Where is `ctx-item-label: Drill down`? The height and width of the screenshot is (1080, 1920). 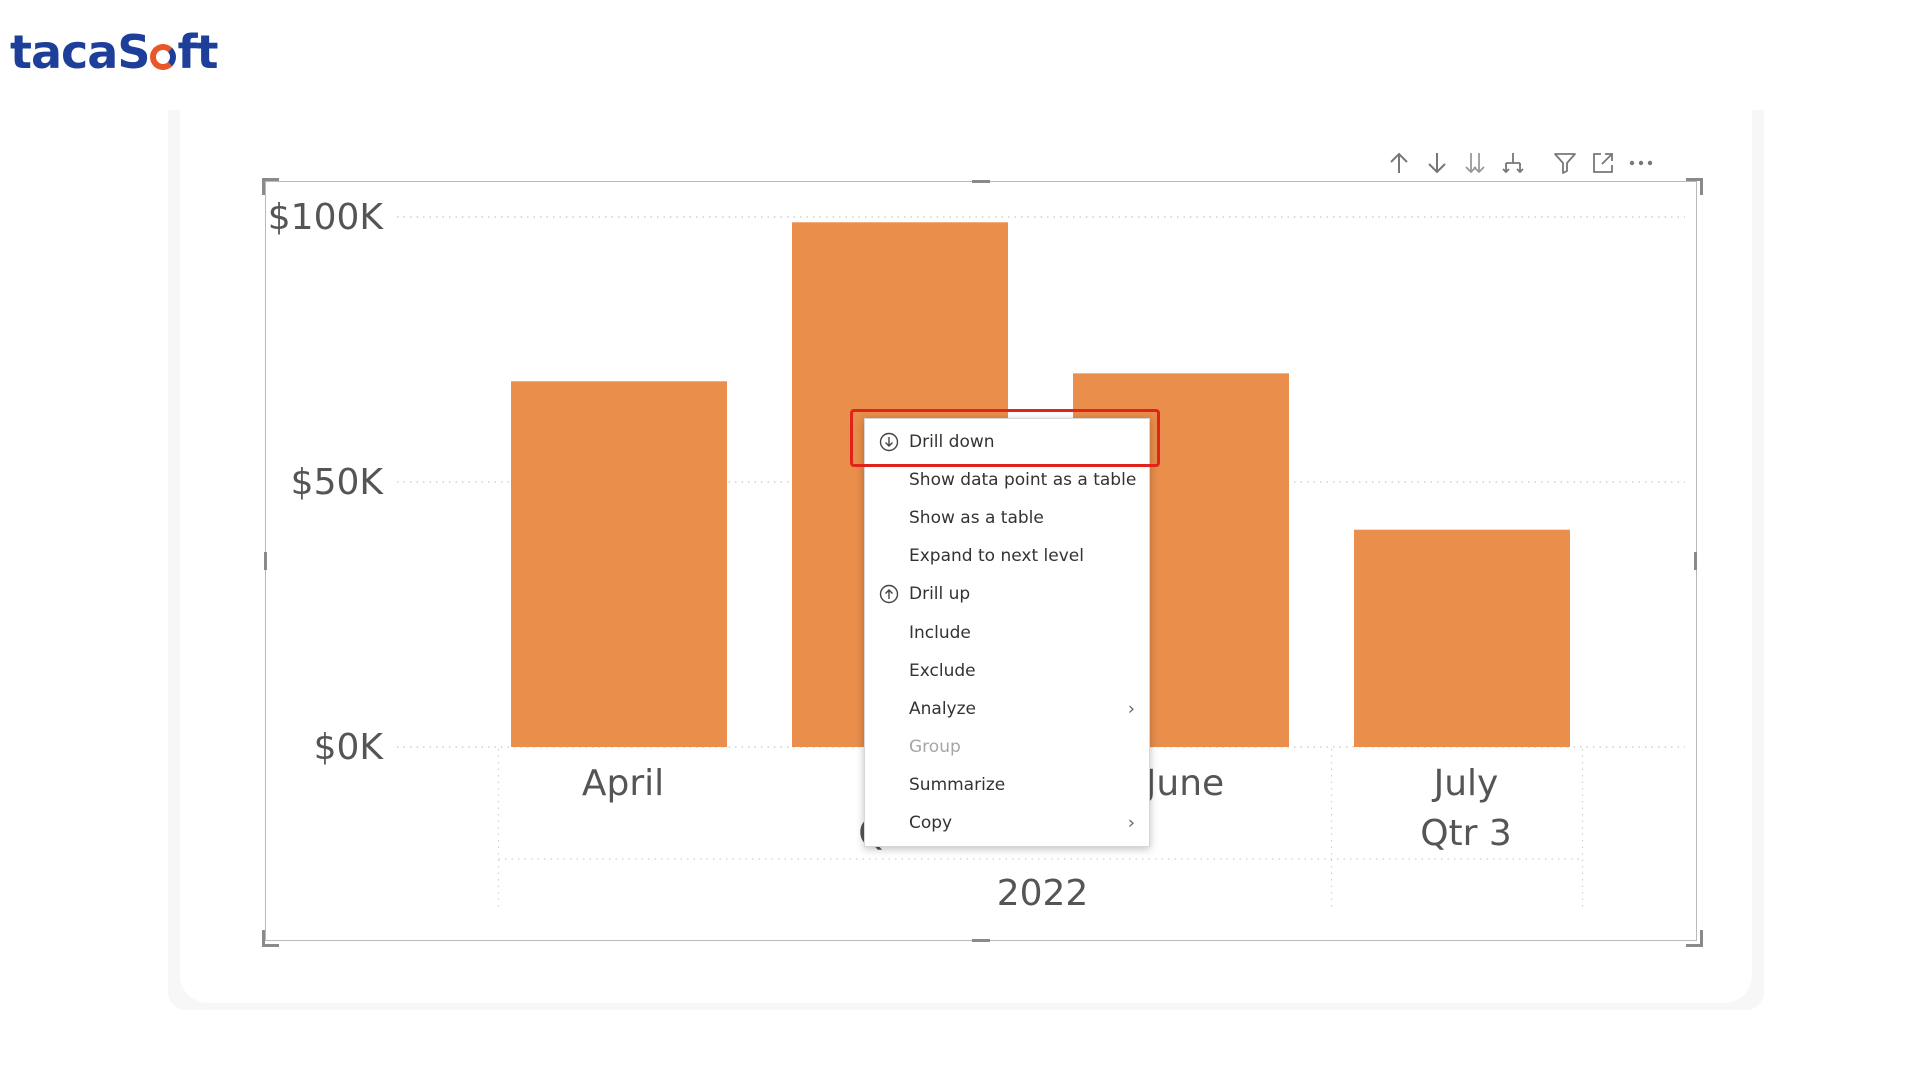 ctx-item-label: Drill down is located at coordinates (952, 442).